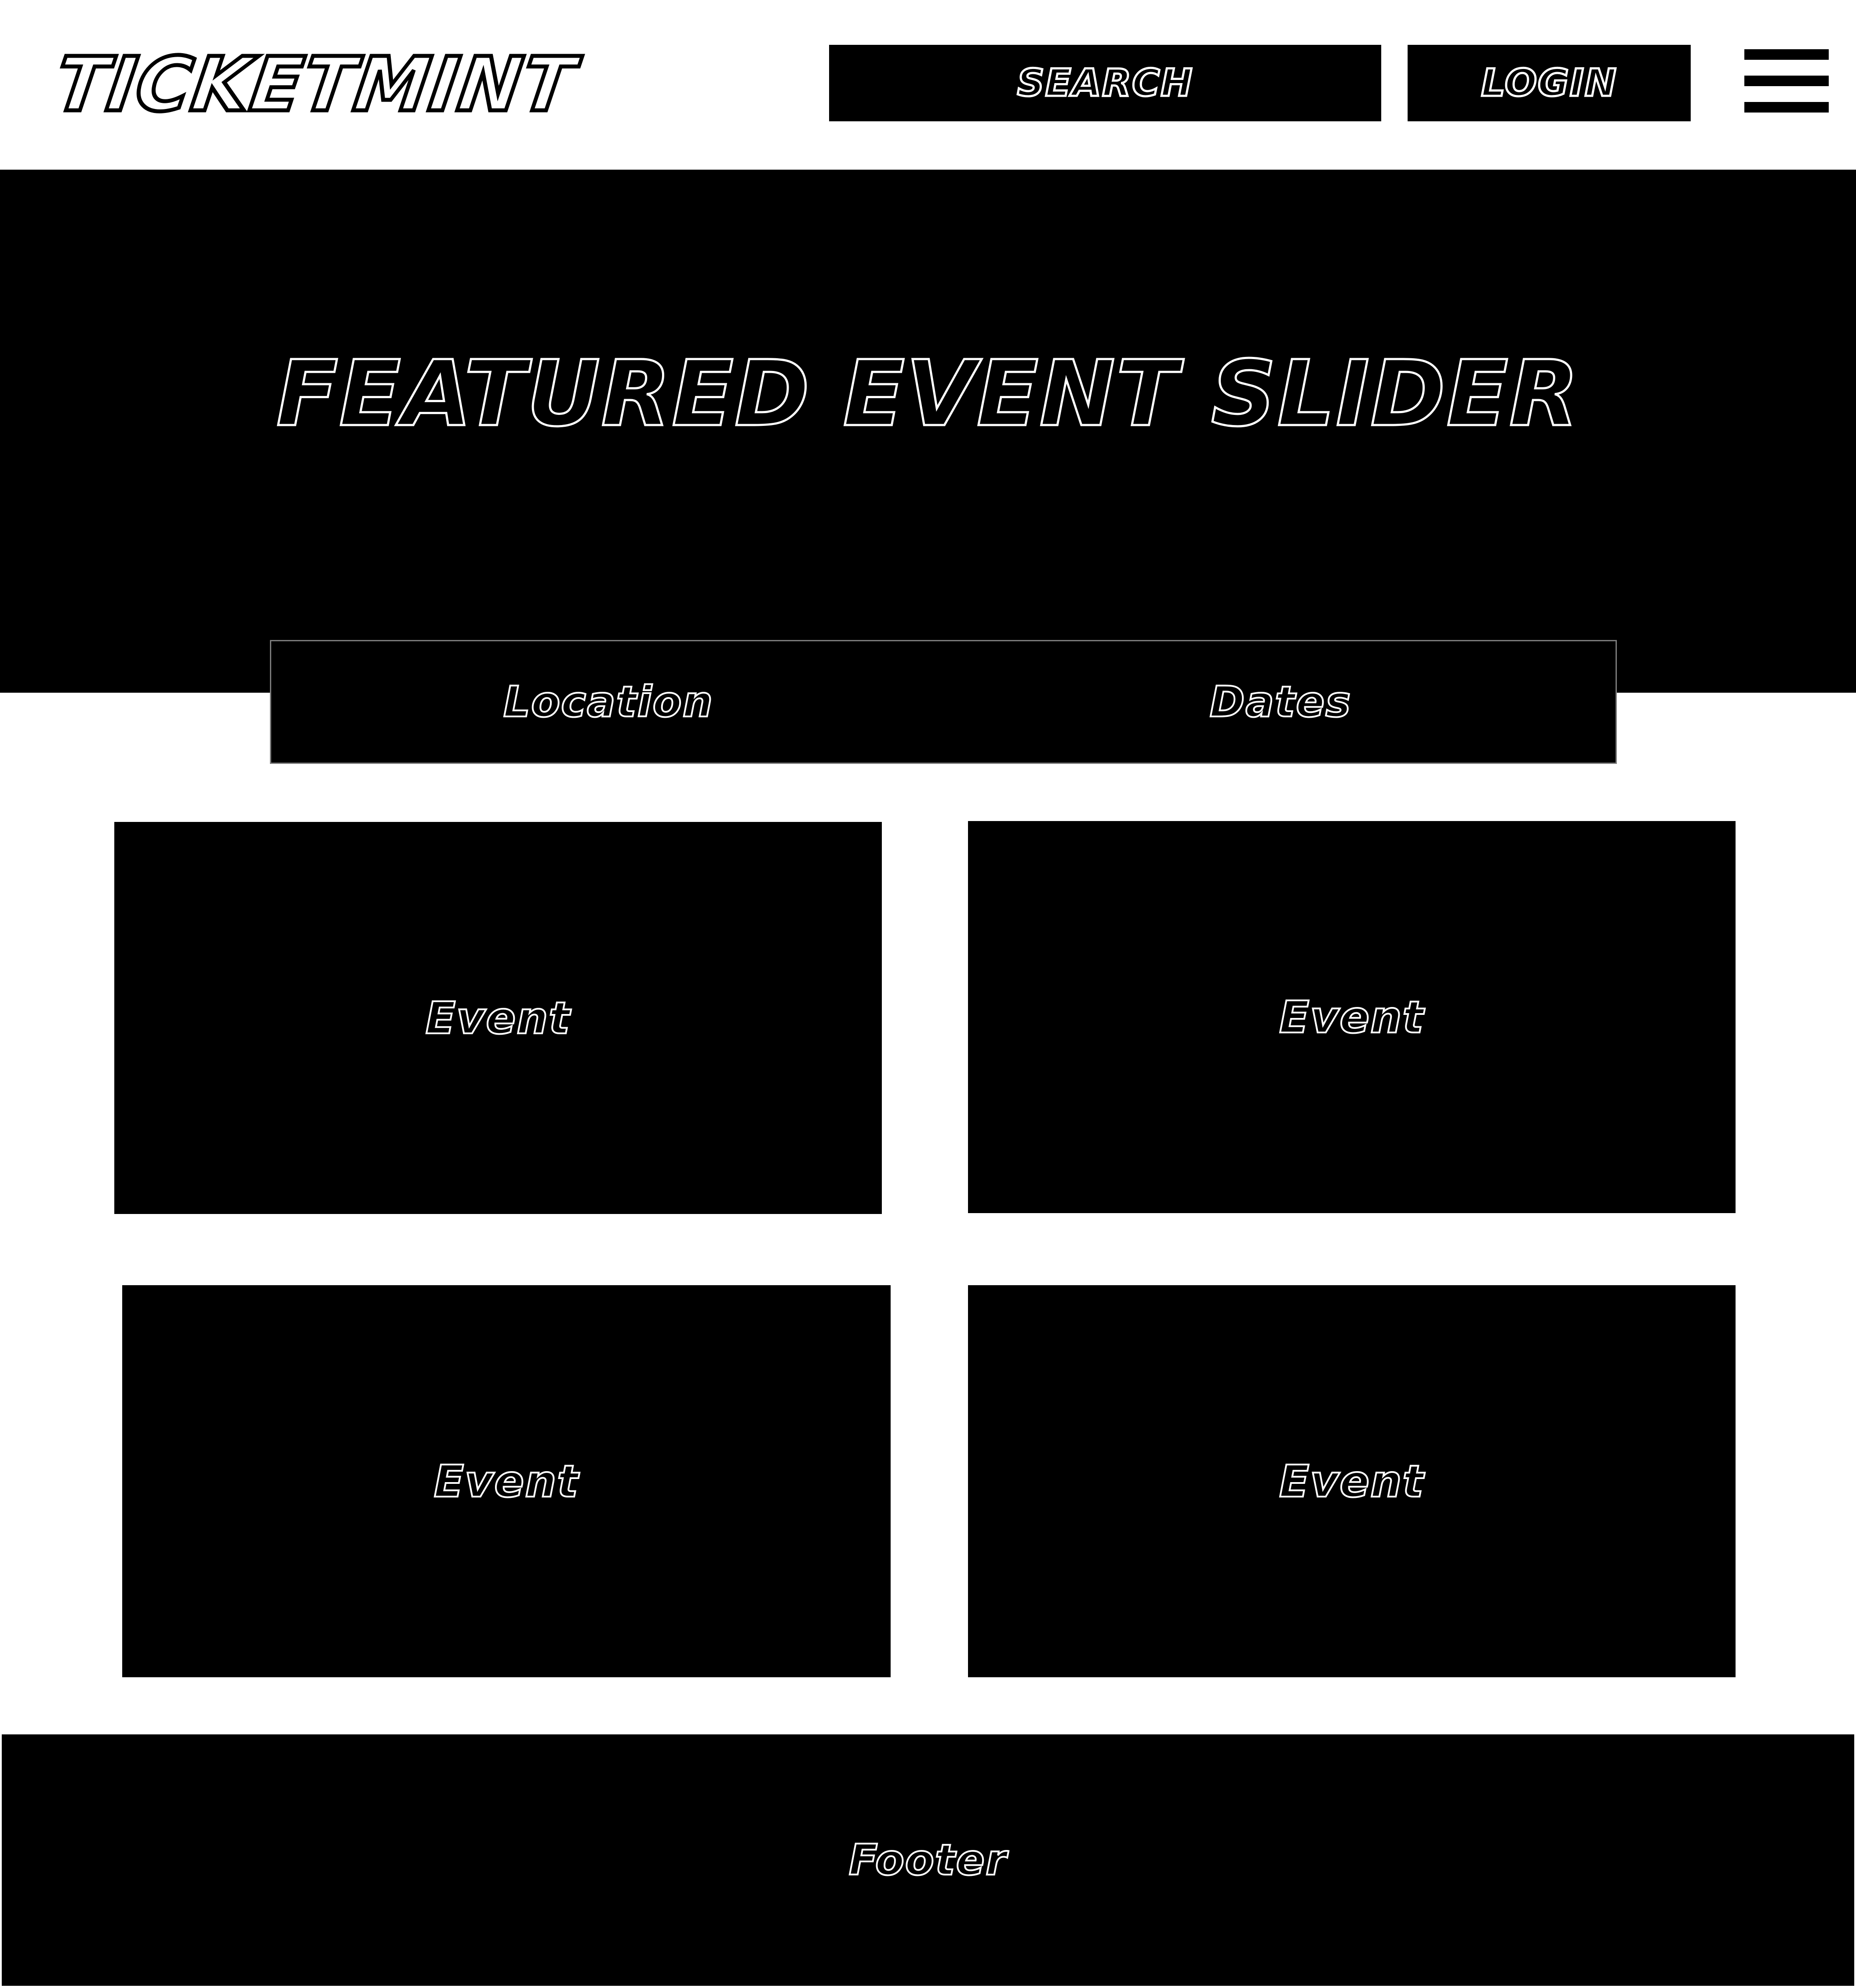  I want to click on login-button: LOGIN, so click(1549, 83).